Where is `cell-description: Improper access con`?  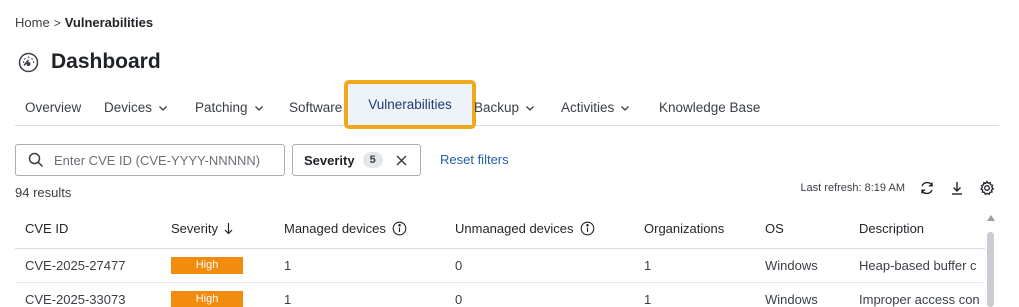 cell-description: Improper access con is located at coordinates (917, 294).